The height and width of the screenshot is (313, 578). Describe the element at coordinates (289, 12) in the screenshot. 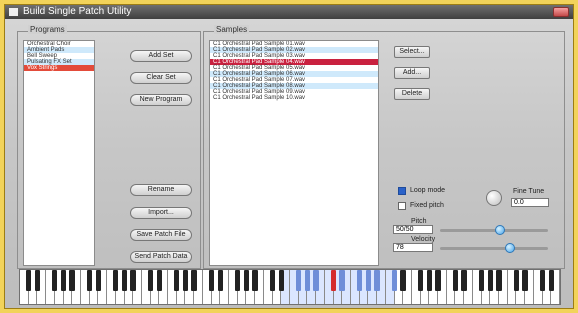

I see `title-bar: Build Single Patch Utility` at that location.